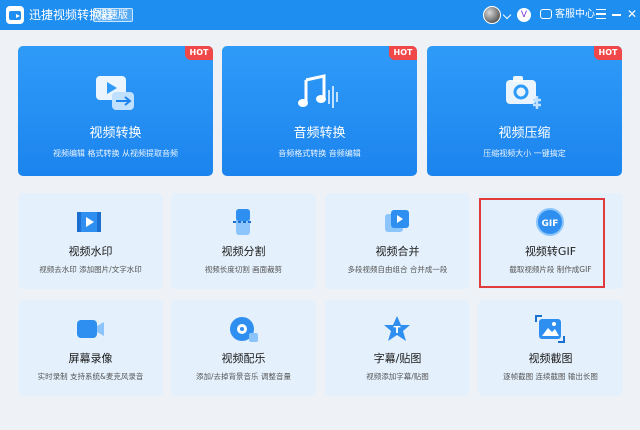 This screenshot has width=640, height=430. I want to click on video-merge-icon, so click(397, 221).